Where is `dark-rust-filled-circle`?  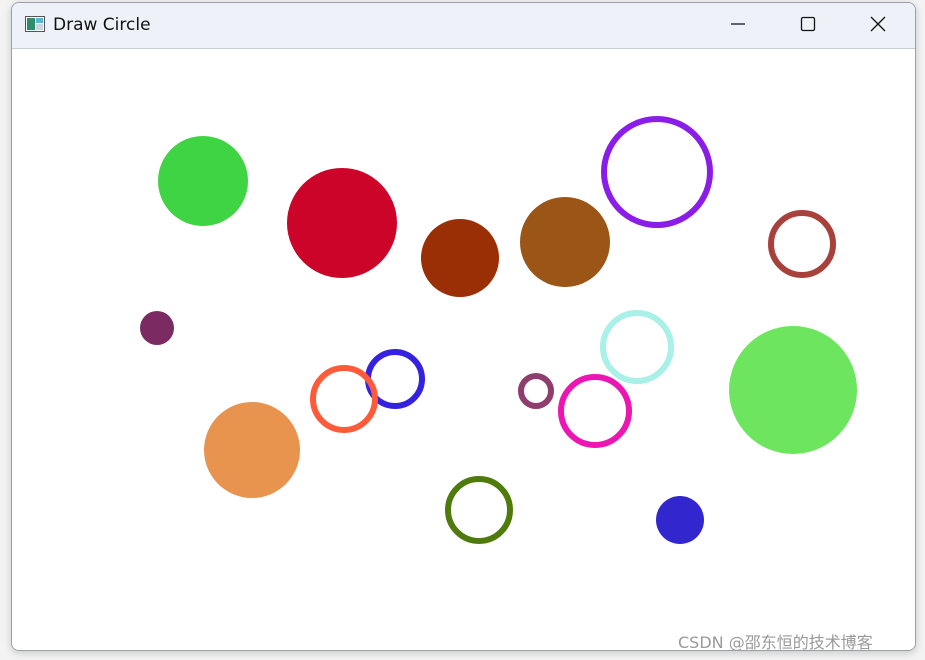
dark-rust-filled-circle is located at coordinates (460, 258).